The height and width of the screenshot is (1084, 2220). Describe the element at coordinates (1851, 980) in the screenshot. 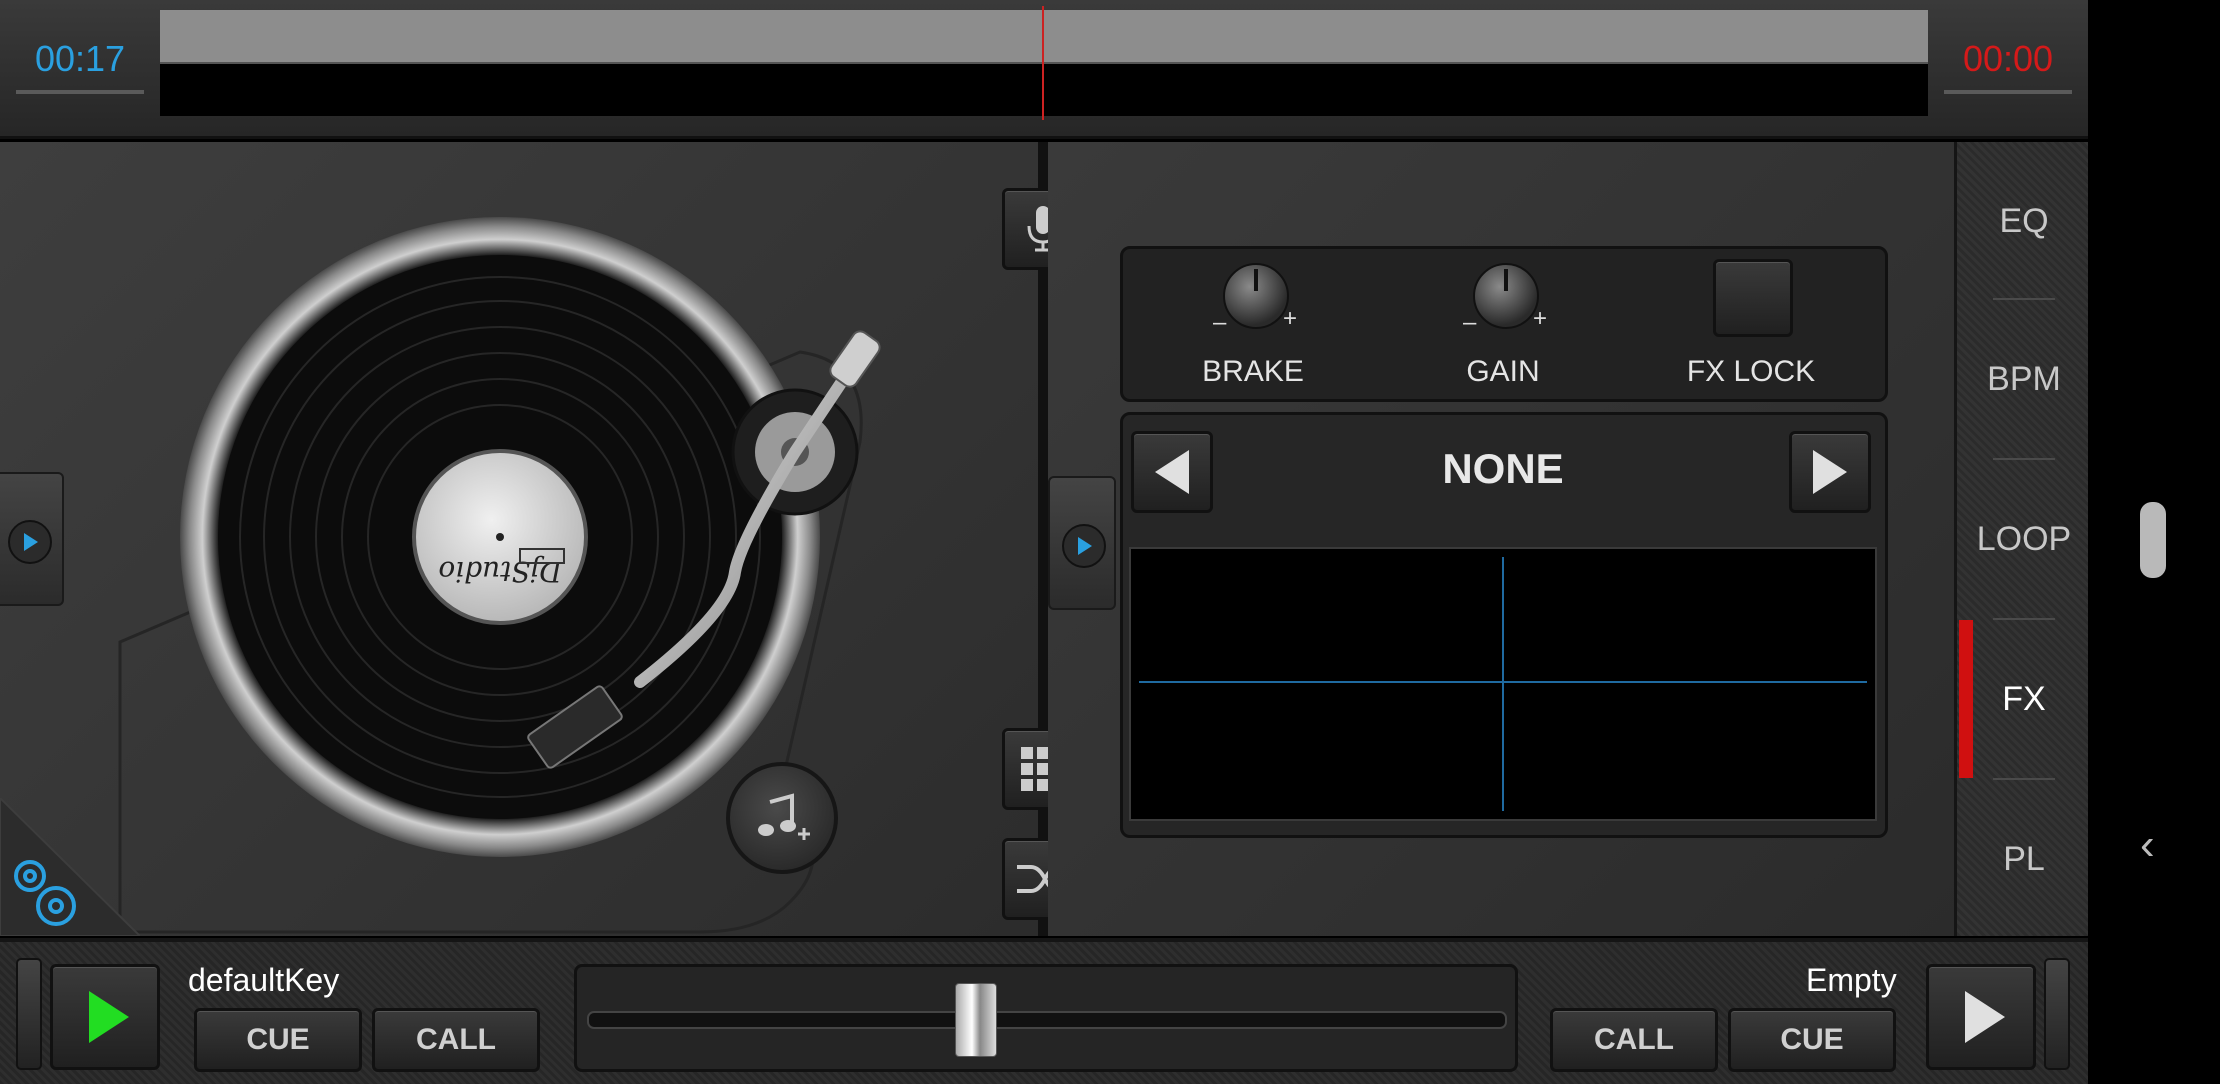

I see `right-track-name: Empty` at that location.